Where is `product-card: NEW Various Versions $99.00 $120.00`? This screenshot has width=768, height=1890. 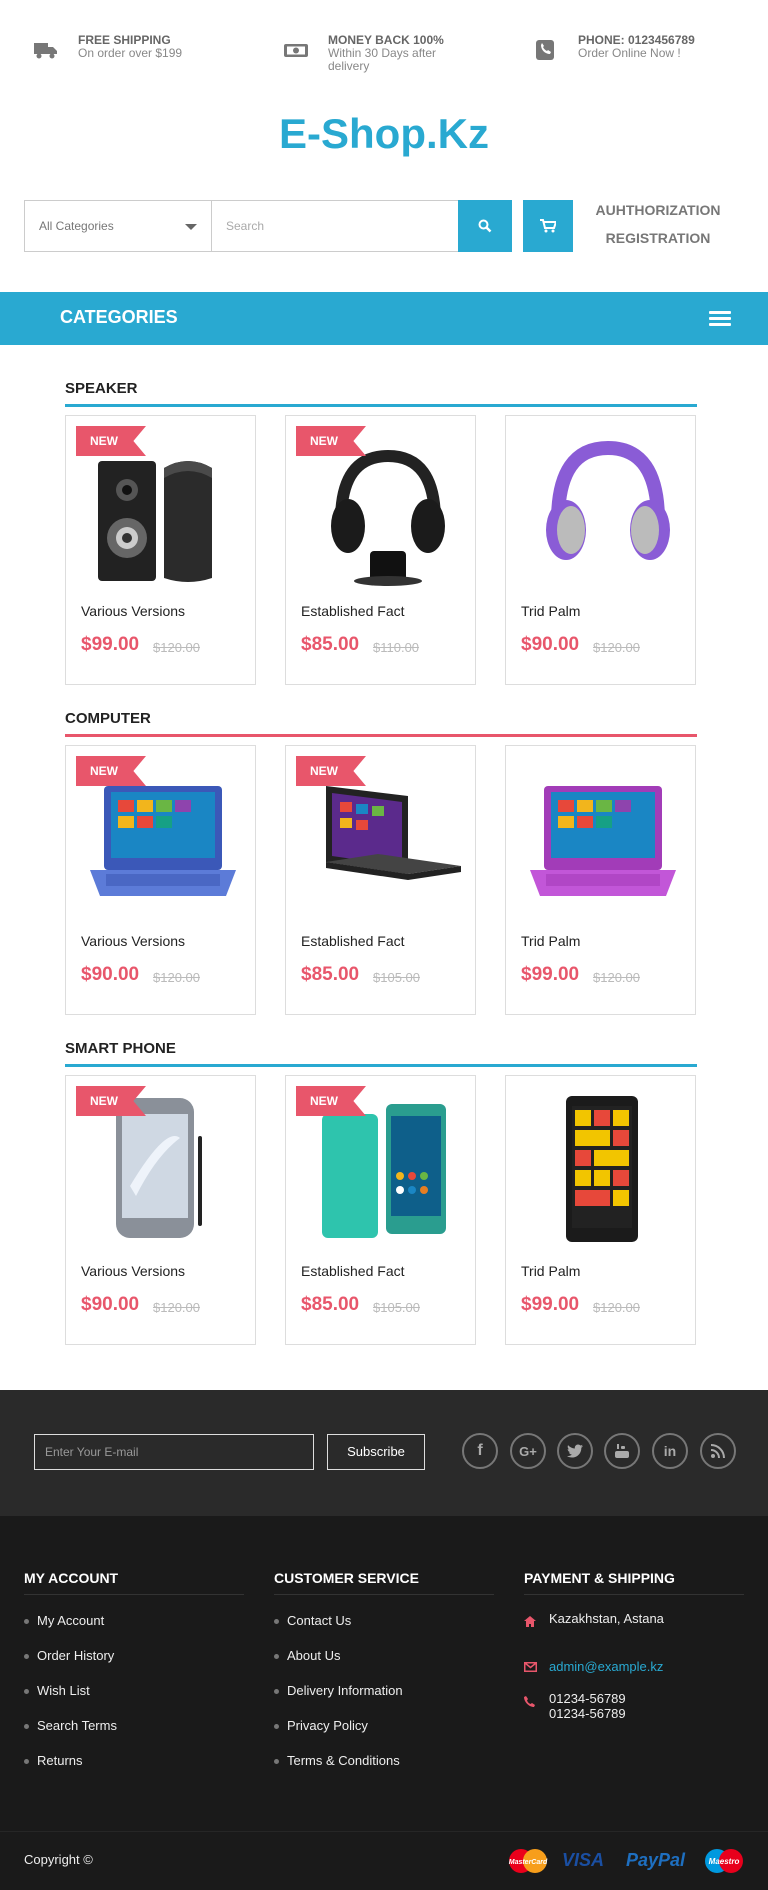
product-card: NEW Various Versions $99.00 $120.00 is located at coordinates (160, 550).